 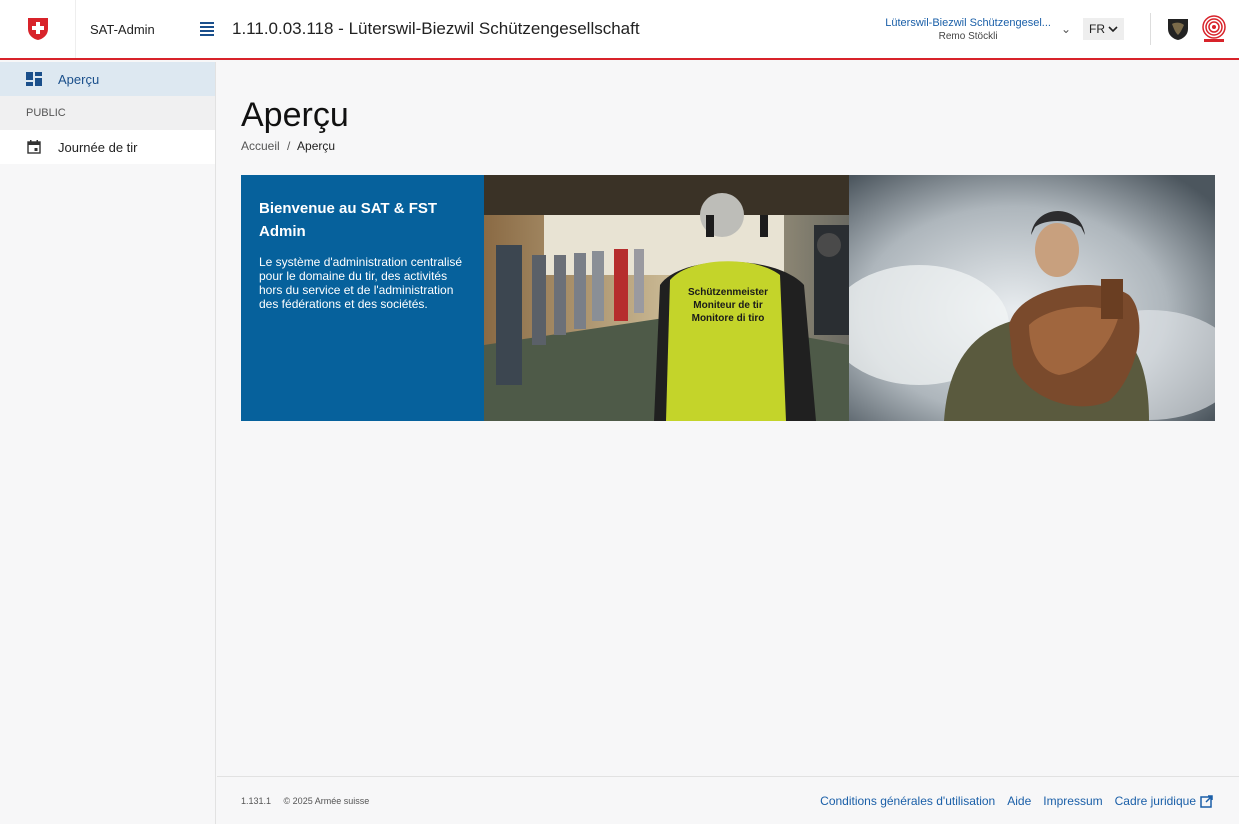 I want to click on welcome-title: Bienvenue au SAT & FST Admin, so click(x=348, y=220).